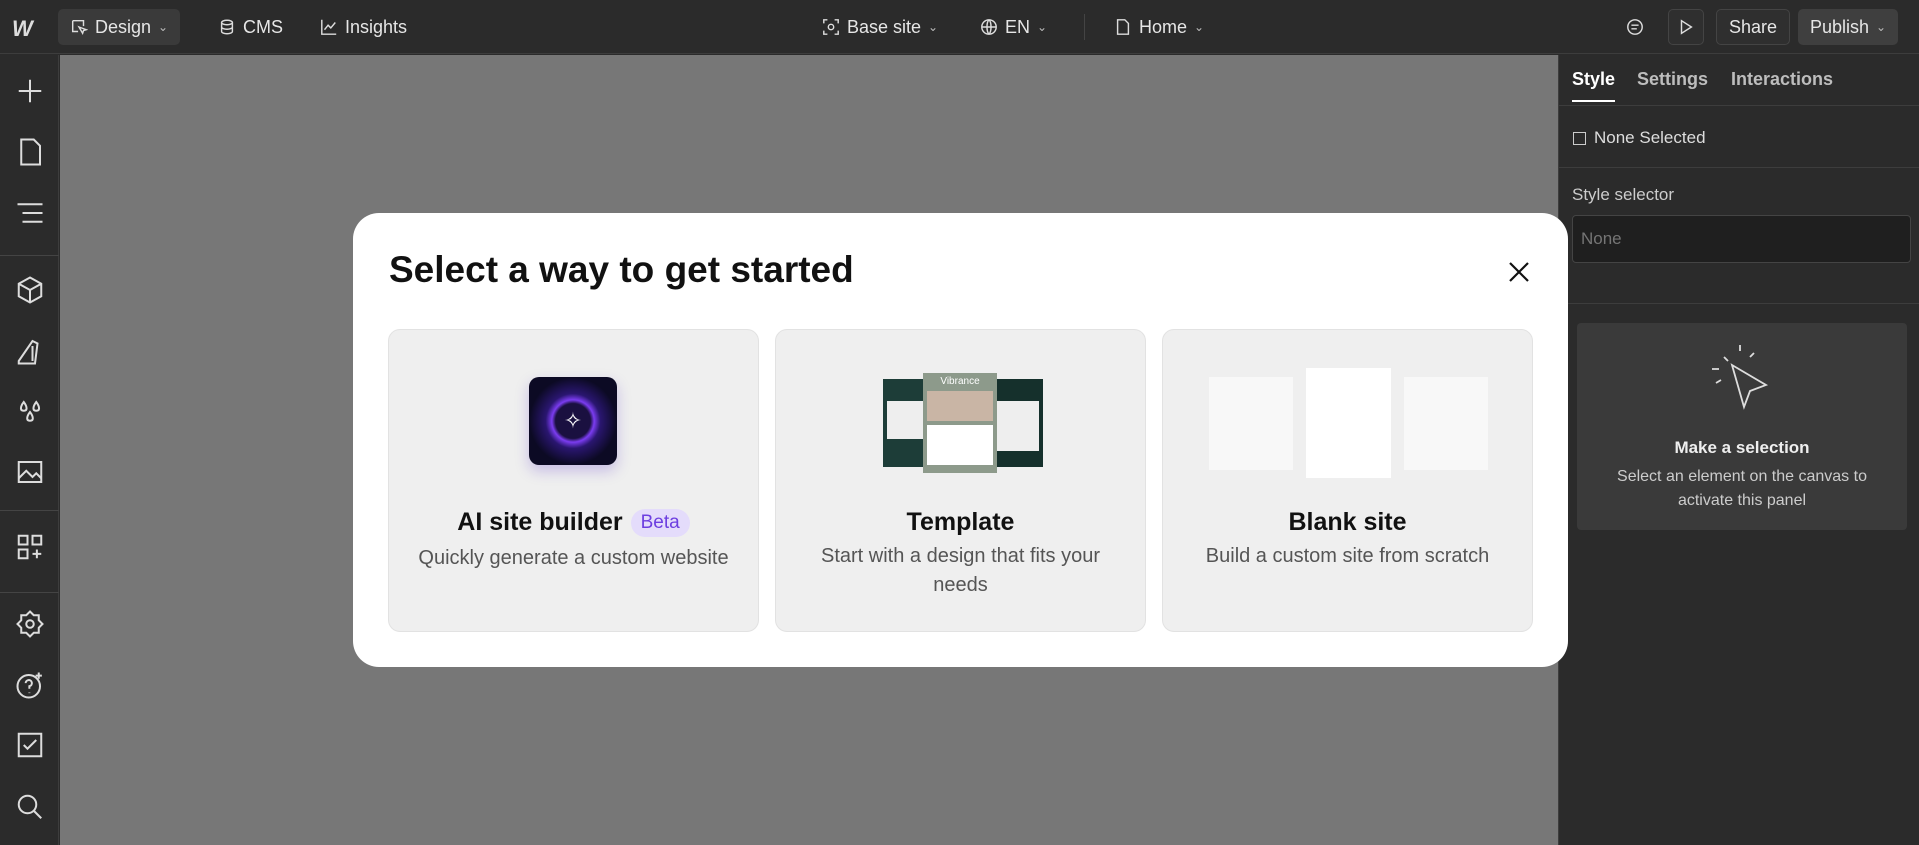  What do you see at coordinates (960, 570) in the screenshot?
I see `card-description: Start with a design that fits your needs` at bounding box center [960, 570].